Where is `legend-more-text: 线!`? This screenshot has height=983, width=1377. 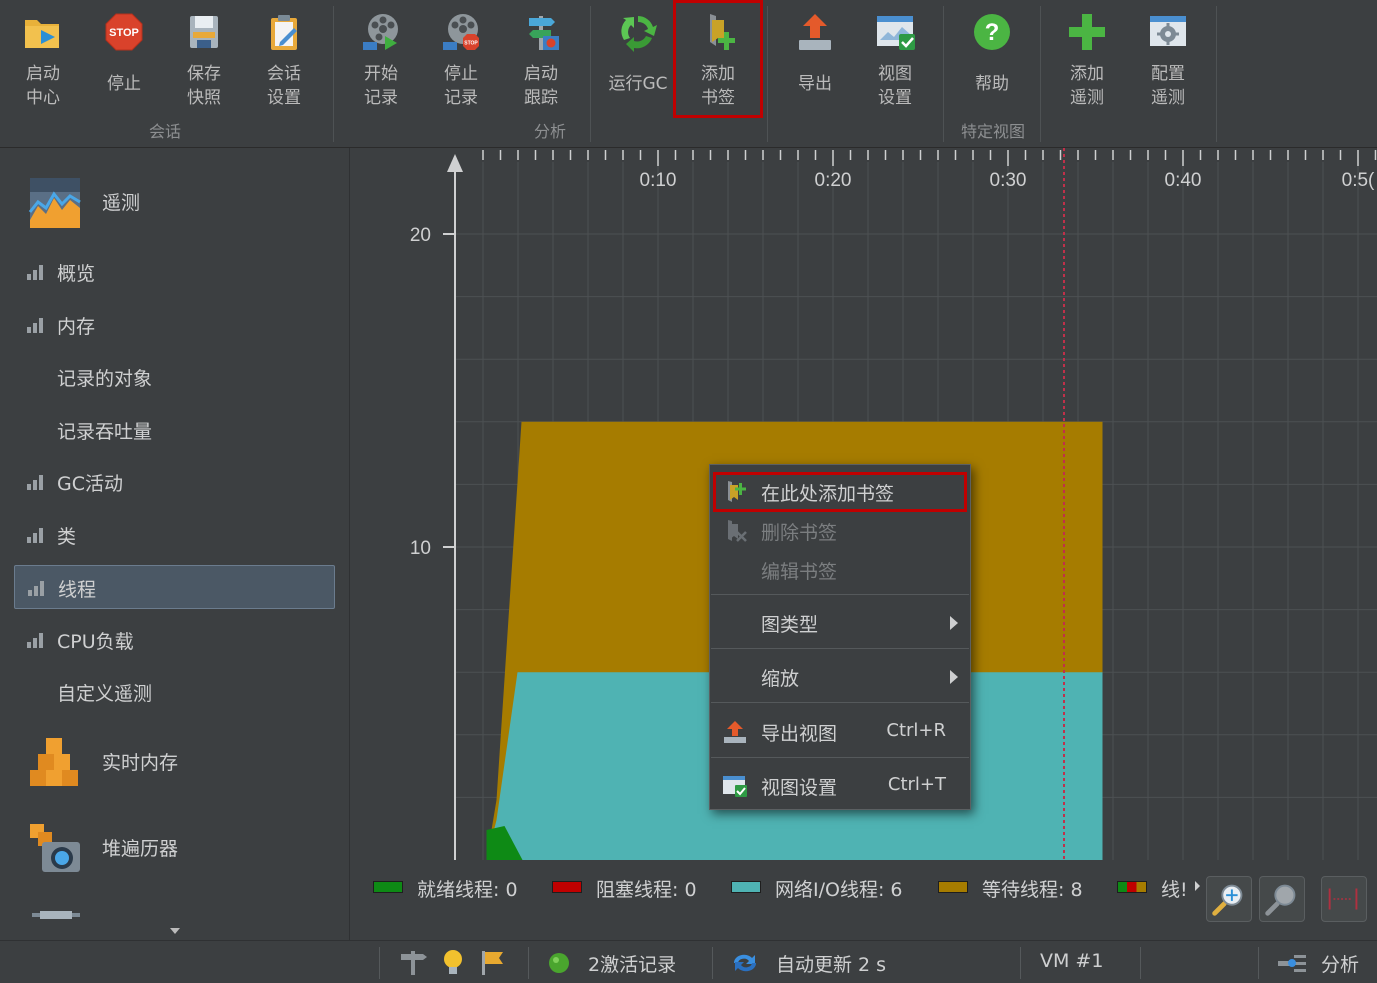 legend-more-text: 线! is located at coordinates (1174, 890).